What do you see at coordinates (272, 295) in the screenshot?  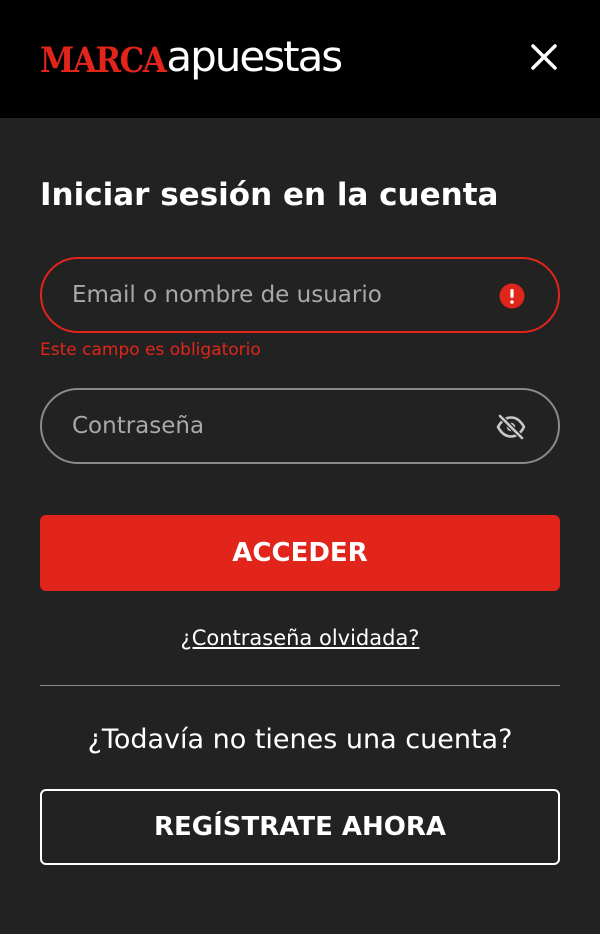 I see `email-input` at bounding box center [272, 295].